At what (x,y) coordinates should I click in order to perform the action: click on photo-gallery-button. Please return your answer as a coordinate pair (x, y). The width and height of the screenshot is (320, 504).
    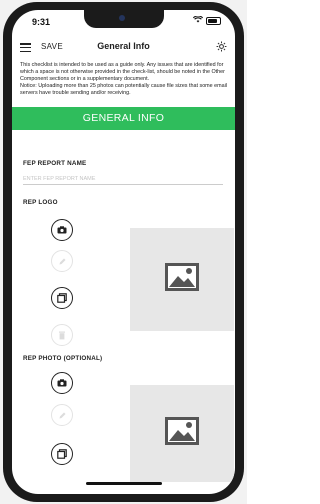
    Looking at the image, I should click on (62, 454).